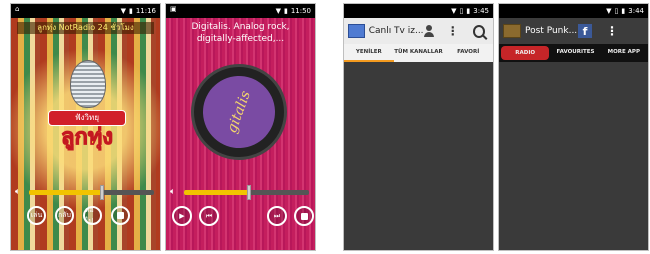 This screenshot has height=254, width=650. I want to click on play-icon: ▶, so click(182, 216).